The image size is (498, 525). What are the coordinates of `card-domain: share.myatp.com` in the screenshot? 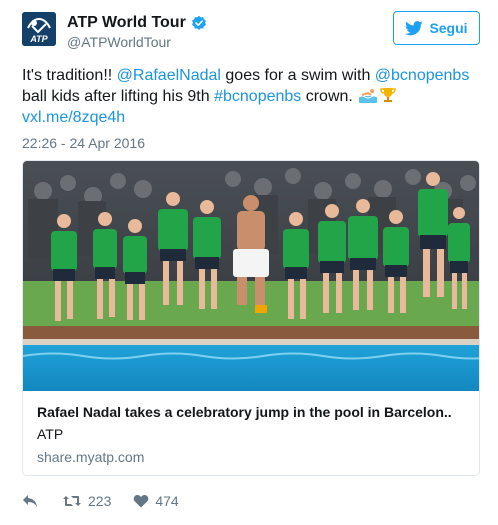 It's located at (91, 457).